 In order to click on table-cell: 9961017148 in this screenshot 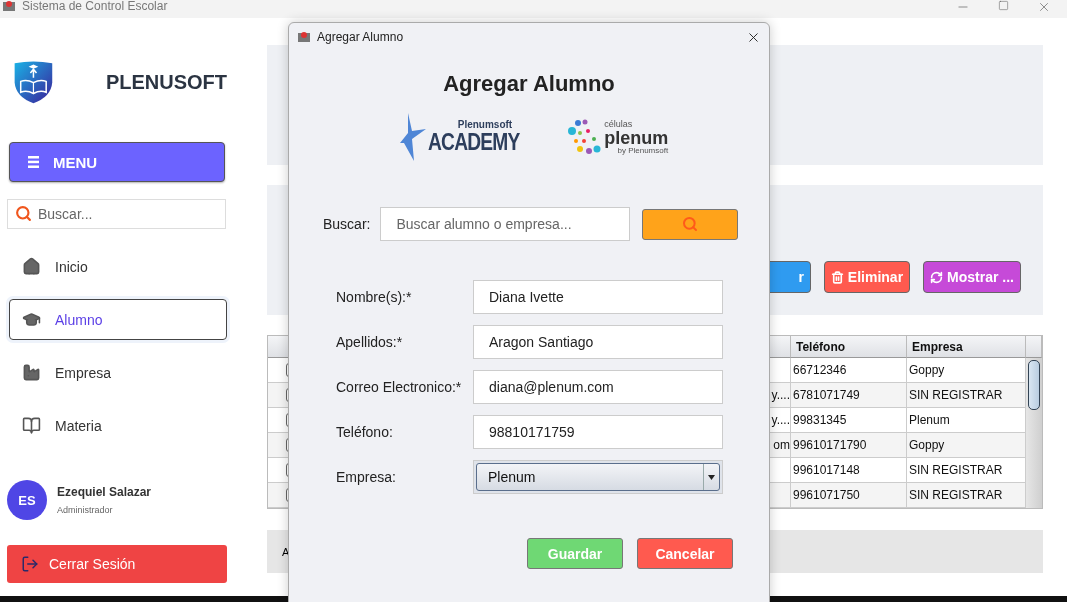, I will do `click(849, 470)`.